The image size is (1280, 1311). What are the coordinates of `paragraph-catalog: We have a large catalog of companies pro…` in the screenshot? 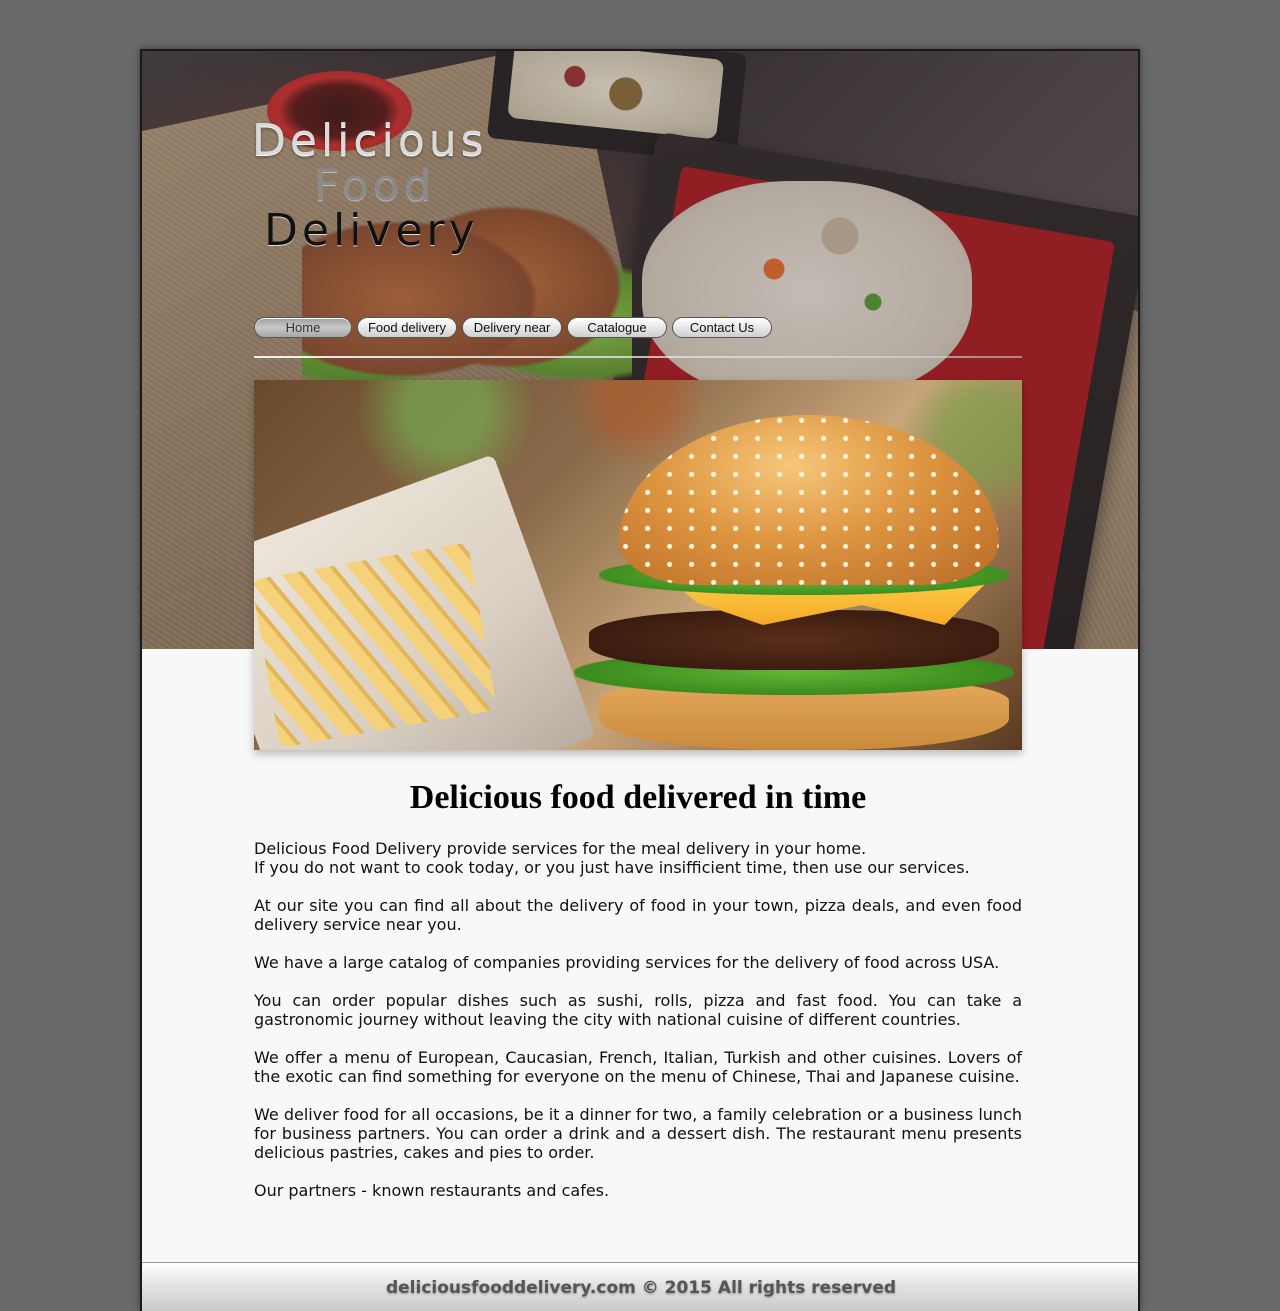 It's located at (627, 963).